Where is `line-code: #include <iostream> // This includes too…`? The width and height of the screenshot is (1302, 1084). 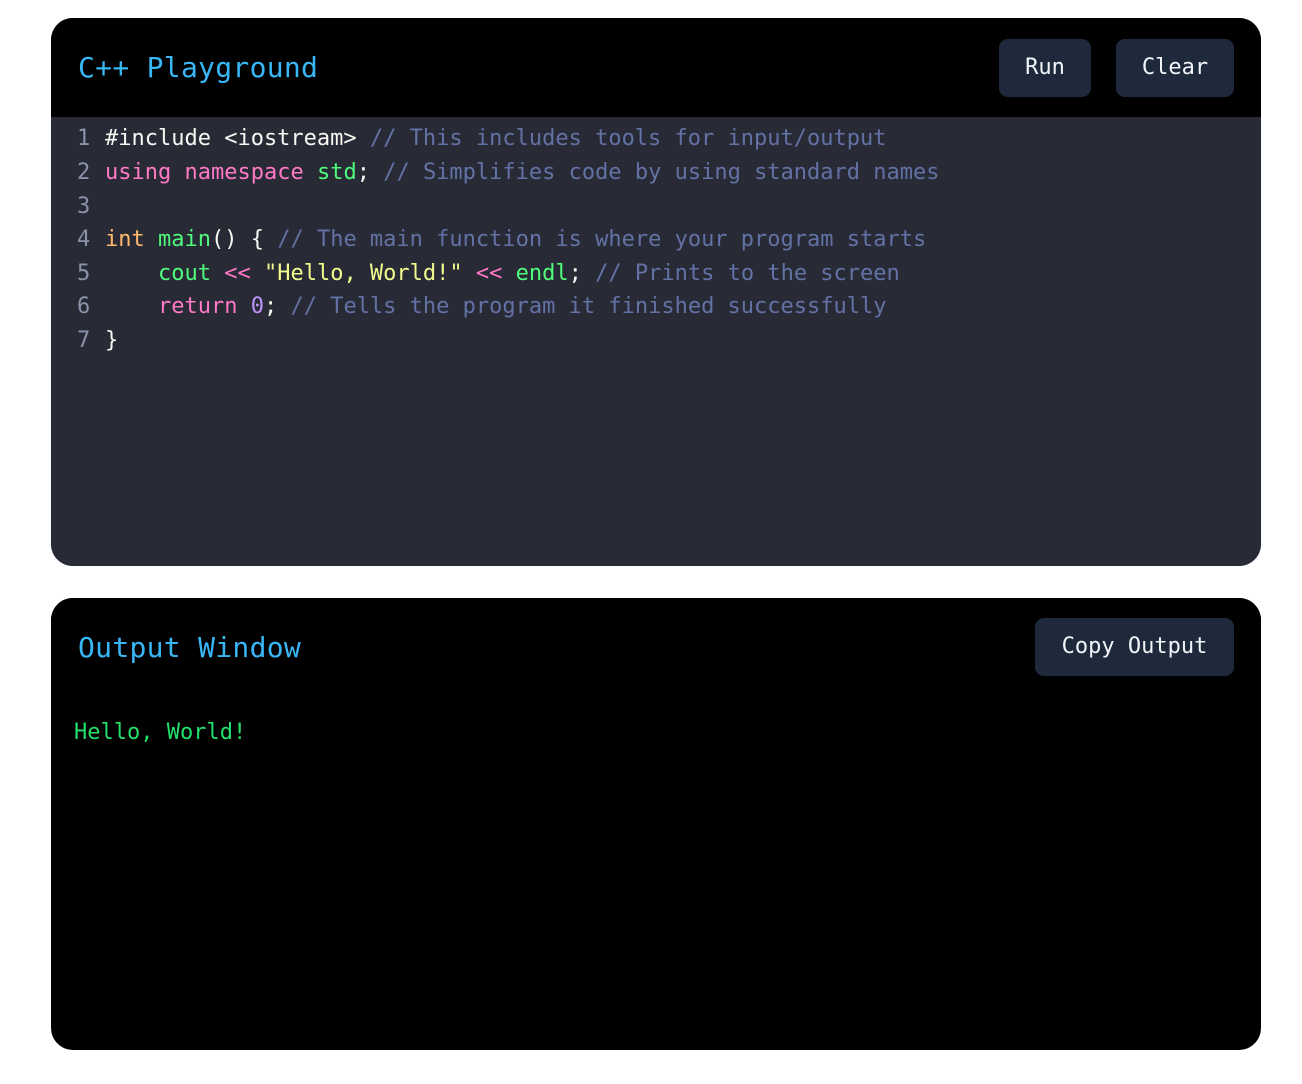
line-code: #include <iostream> // This includes too… is located at coordinates (495, 139).